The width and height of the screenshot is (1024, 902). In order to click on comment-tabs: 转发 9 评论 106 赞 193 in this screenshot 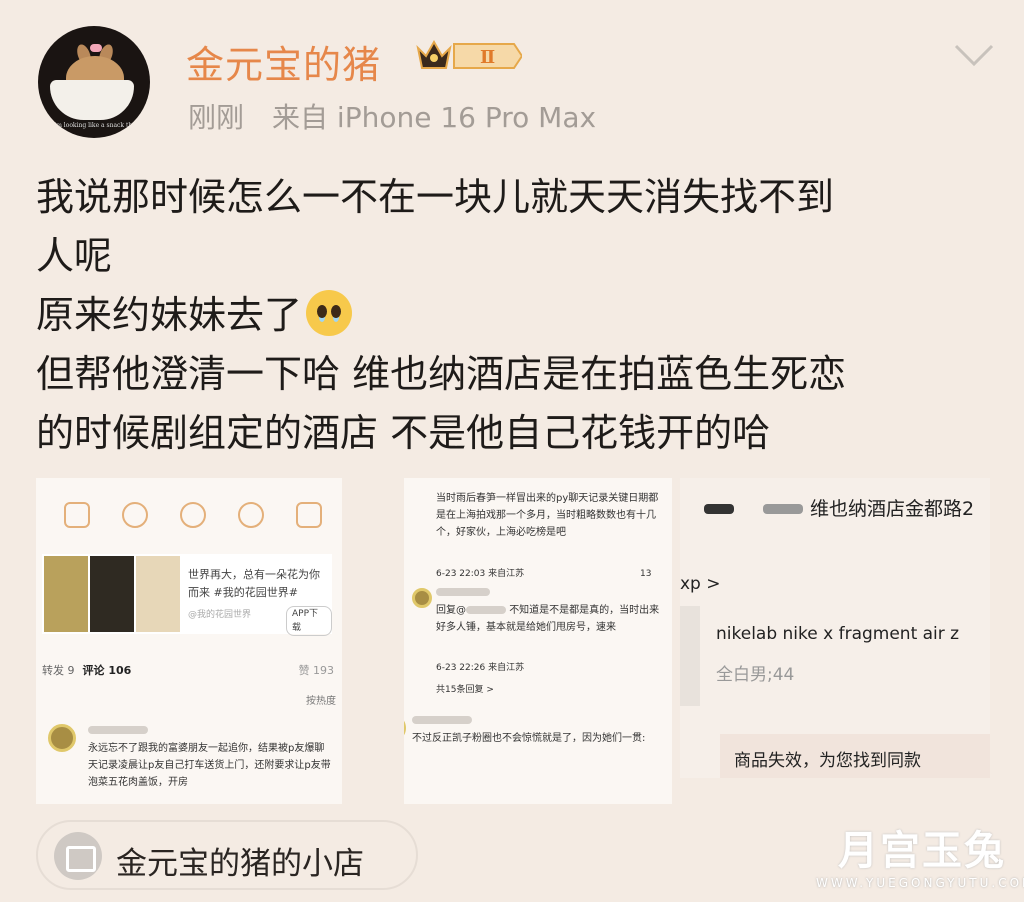, I will do `click(190, 670)`.